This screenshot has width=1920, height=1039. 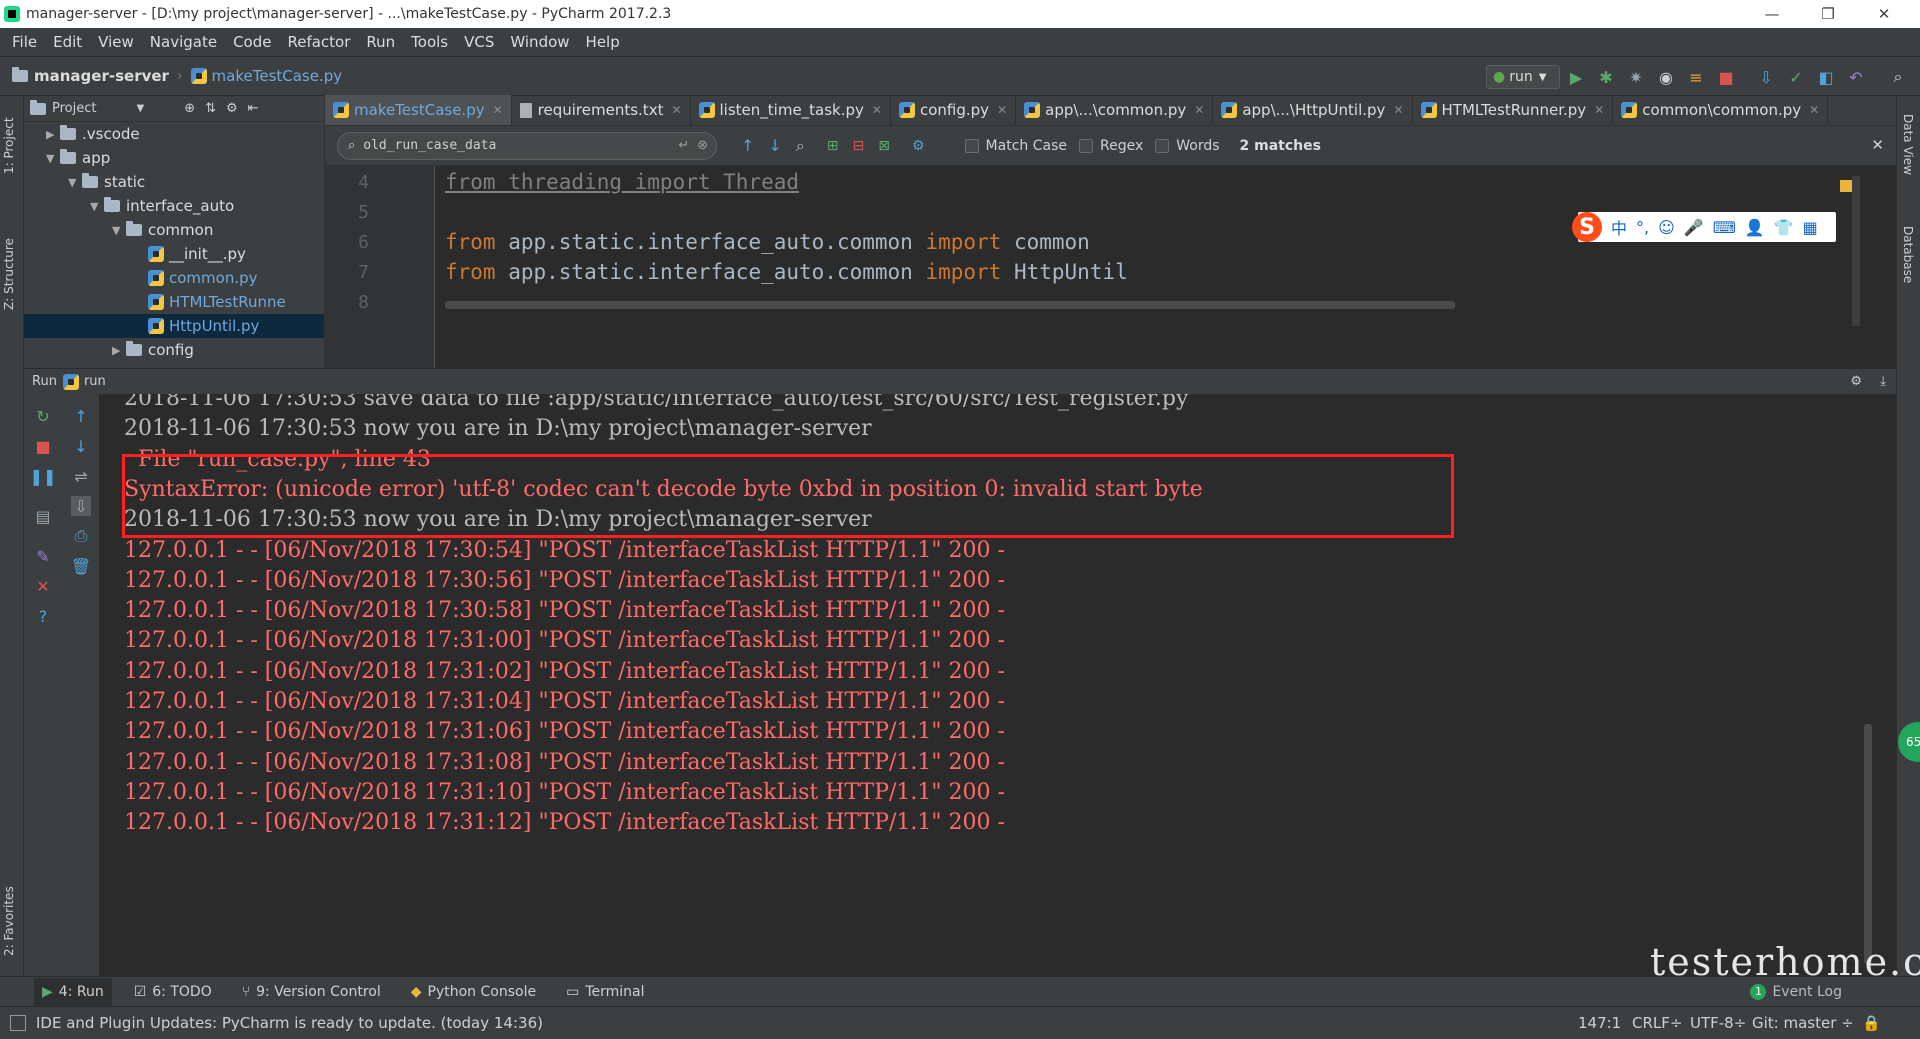 I want to click on console-scrollbar, so click(x=1868, y=844).